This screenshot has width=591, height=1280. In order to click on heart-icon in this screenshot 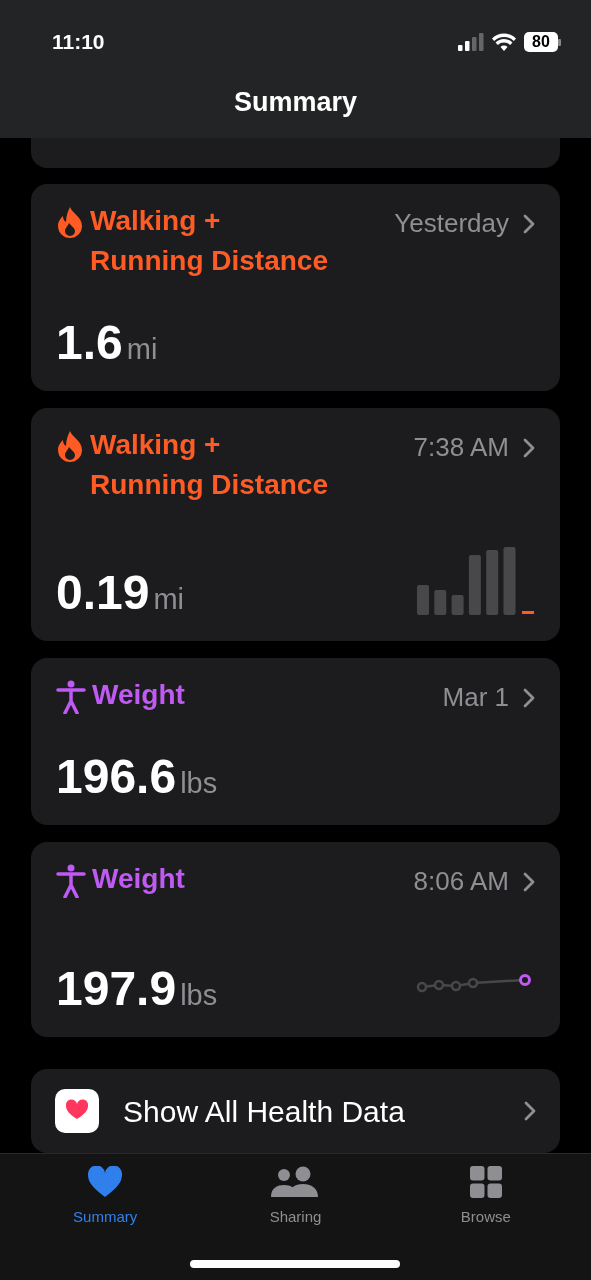, I will do `click(105, 1182)`.